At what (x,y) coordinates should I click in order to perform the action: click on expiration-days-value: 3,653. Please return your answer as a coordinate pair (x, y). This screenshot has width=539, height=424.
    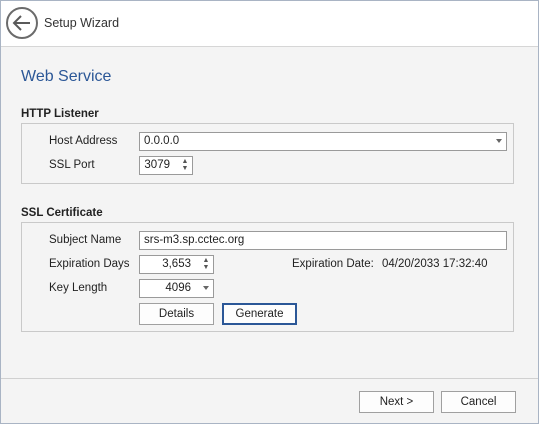
    Looking at the image, I should click on (176, 264).